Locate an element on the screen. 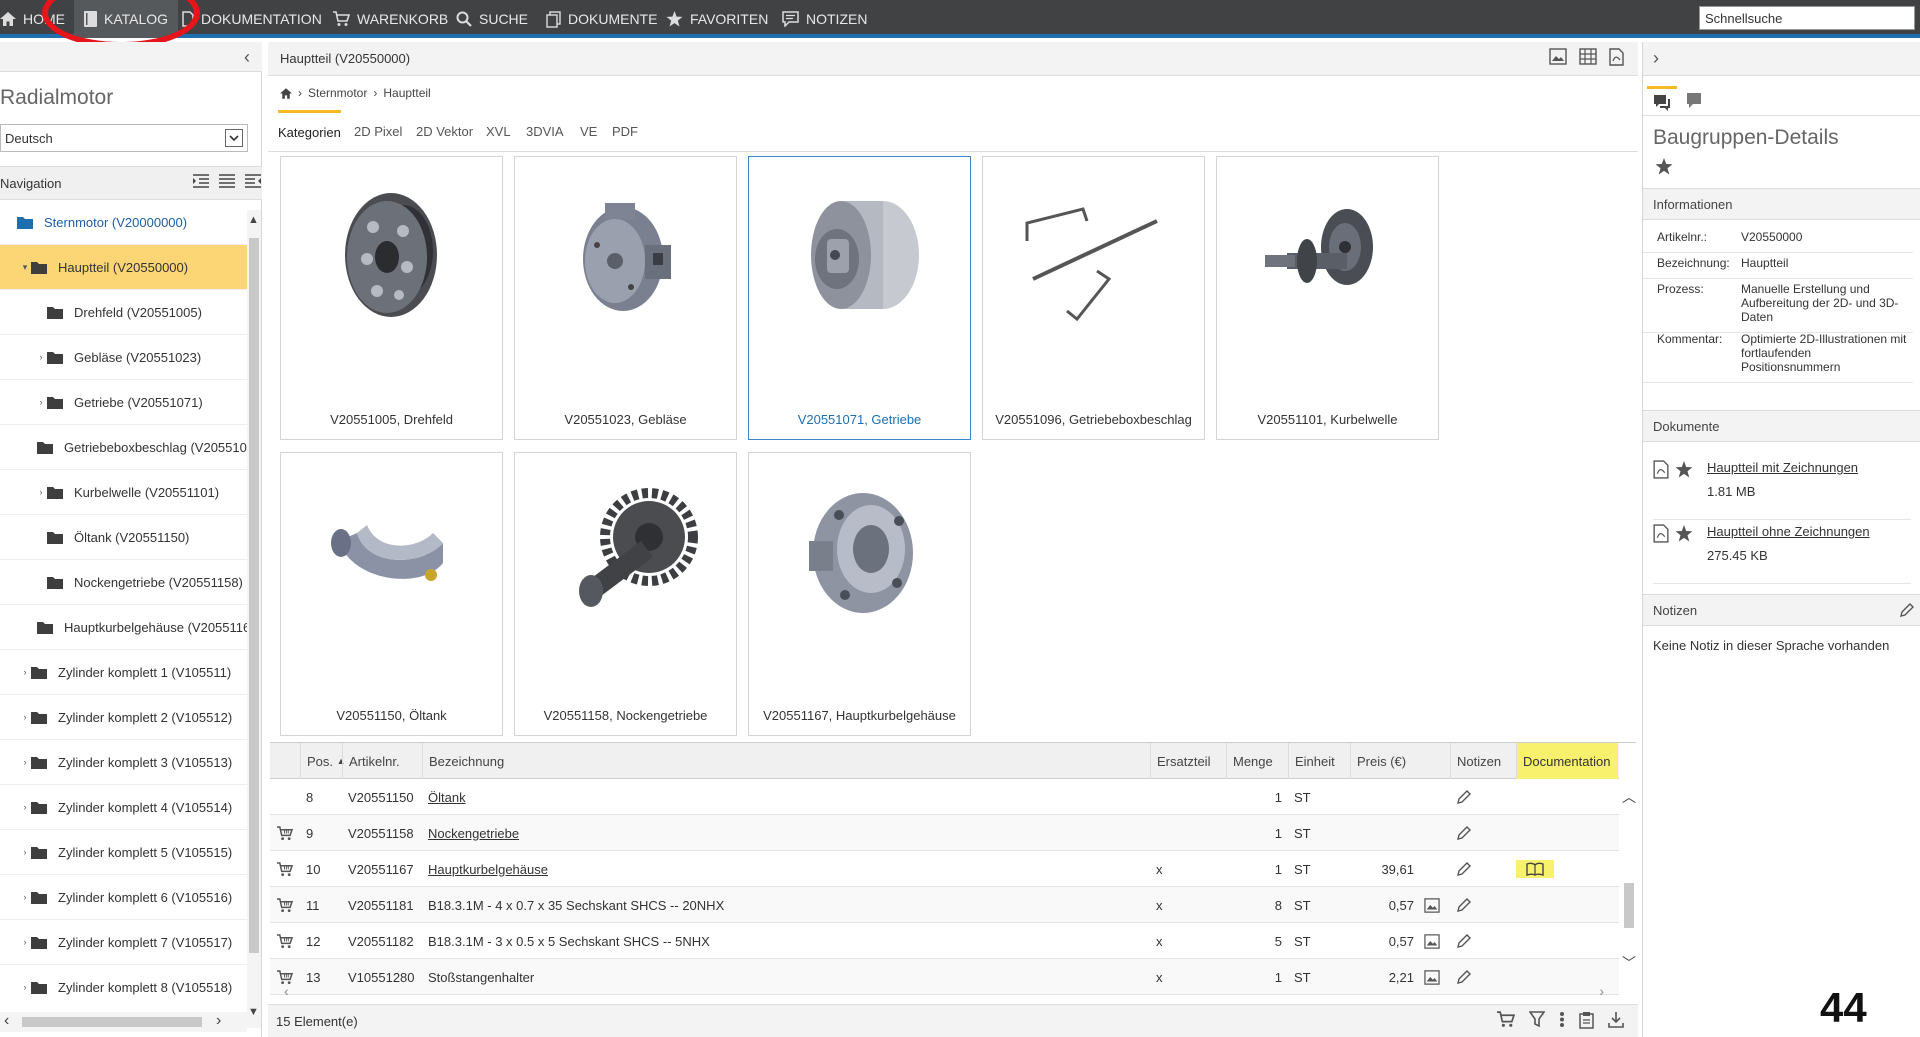  part-image-icon is located at coordinates (1432, 941).